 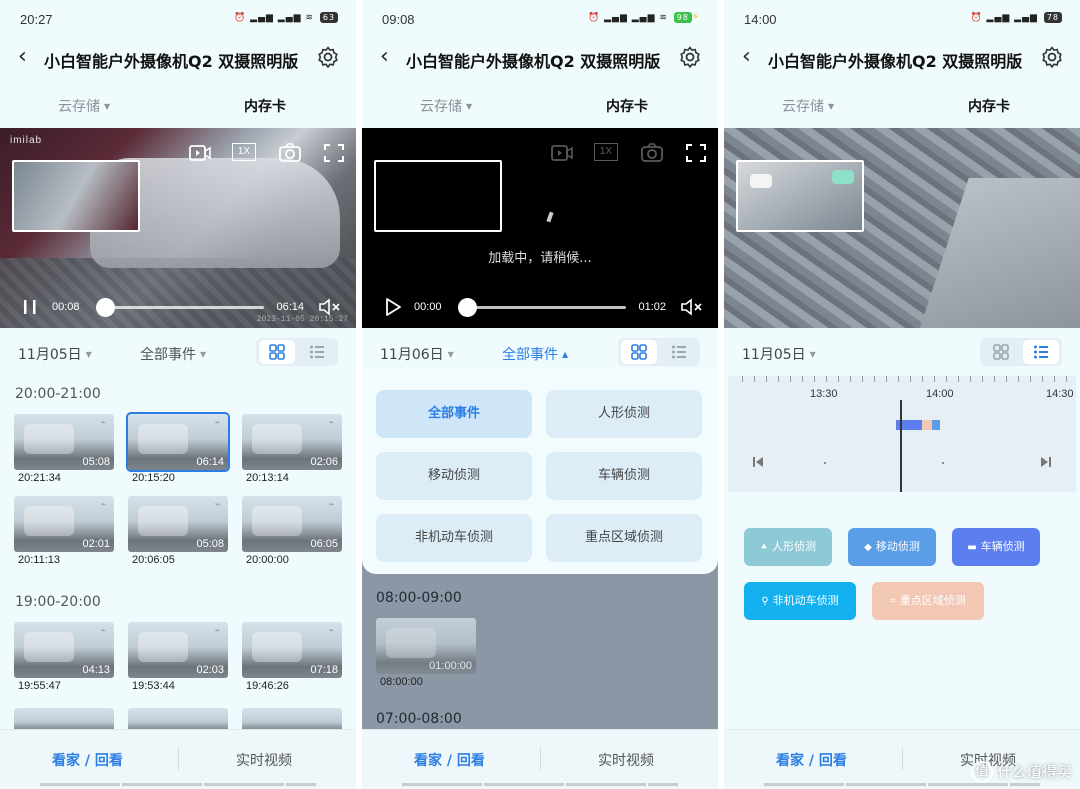 What do you see at coordinates (210, 670) in the screenshot?
I see `clip-duration: 02:03` at bounding box center [210, 670].